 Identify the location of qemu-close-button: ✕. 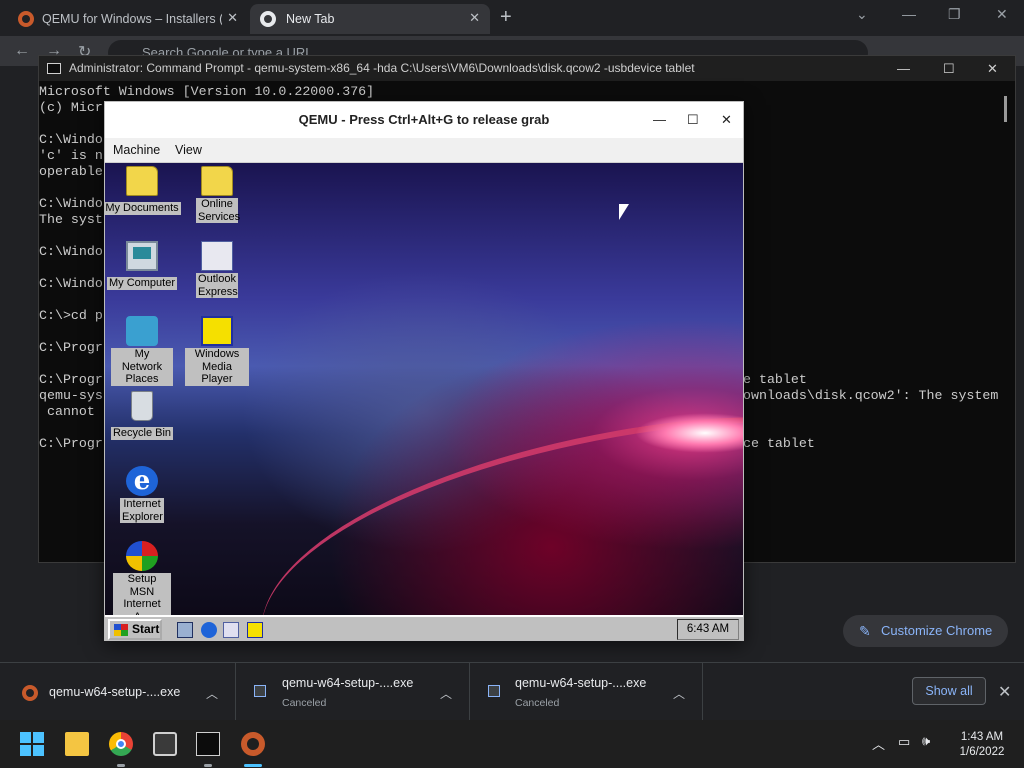
(726, 120).